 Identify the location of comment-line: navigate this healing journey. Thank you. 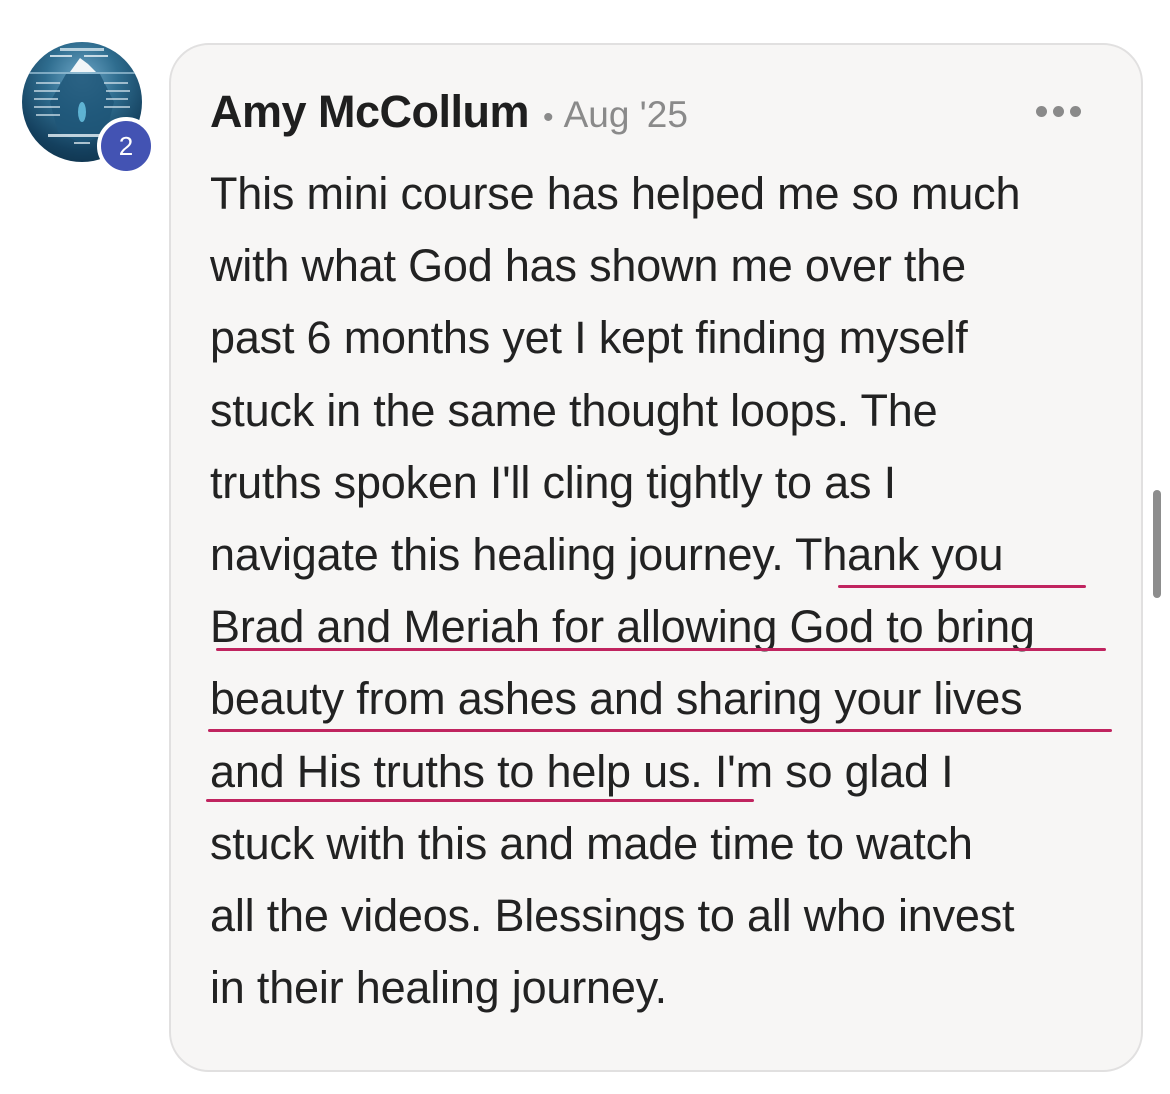
(607, 555).